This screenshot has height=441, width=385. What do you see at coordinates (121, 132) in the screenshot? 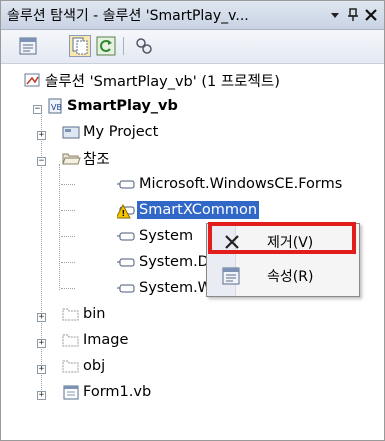
I see `my-project-label: My Project` at bounding box center [121, 132].